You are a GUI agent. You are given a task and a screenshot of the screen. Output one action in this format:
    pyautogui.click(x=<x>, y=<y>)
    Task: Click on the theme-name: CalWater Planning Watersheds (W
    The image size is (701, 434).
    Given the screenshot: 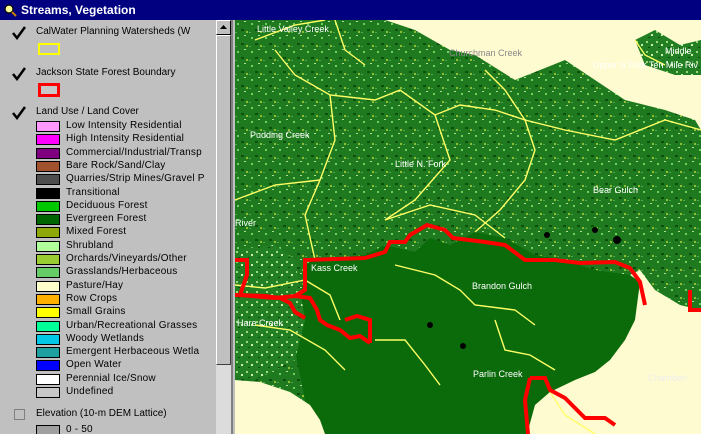 What is the action you would take?
    pyautogui.click(x=113, y=31)
    